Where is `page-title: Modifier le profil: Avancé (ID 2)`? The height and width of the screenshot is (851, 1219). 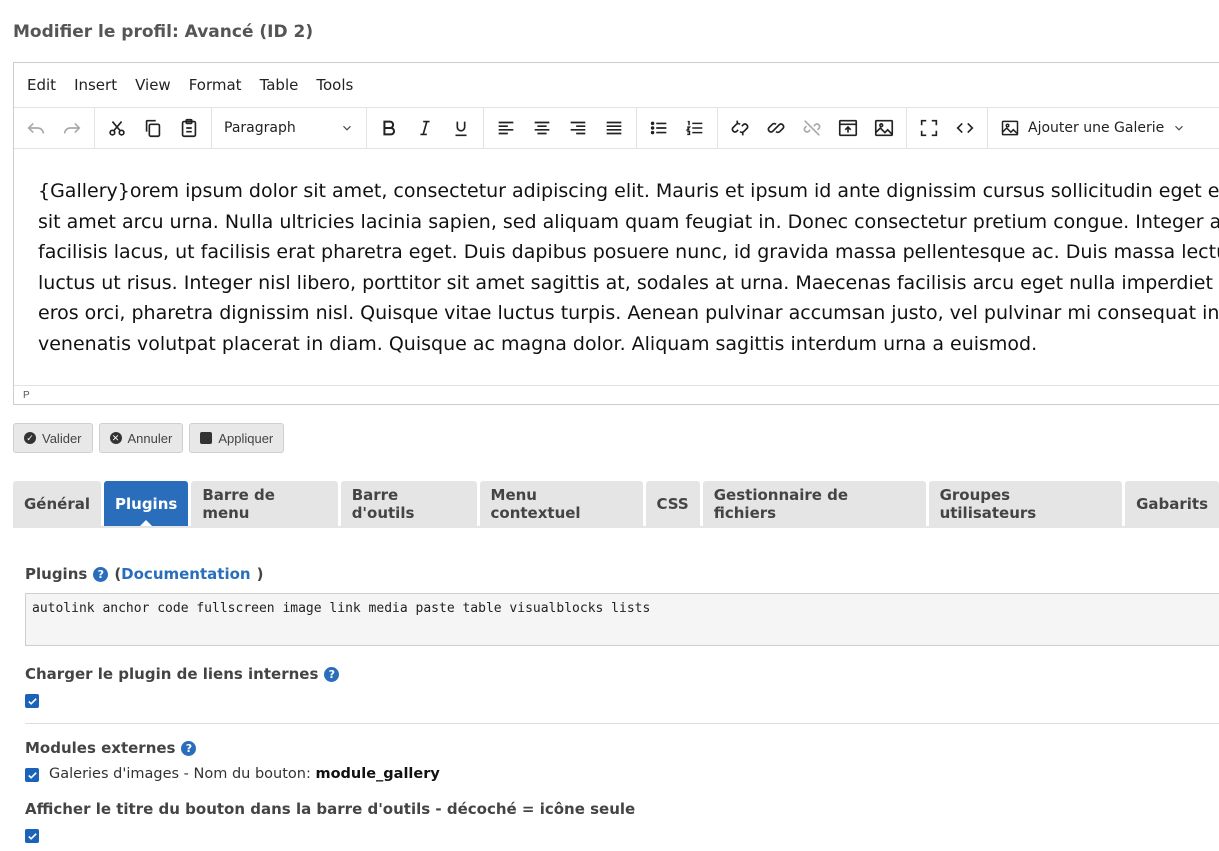
page-title: Modifier le profil: Avancé (ID 2) is located at coordinates (163, 32).